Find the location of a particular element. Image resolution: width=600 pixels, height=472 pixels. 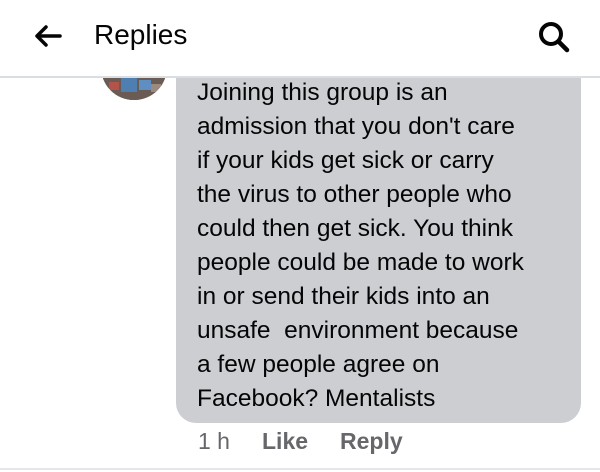

divider is located at coordinates (300, 469).